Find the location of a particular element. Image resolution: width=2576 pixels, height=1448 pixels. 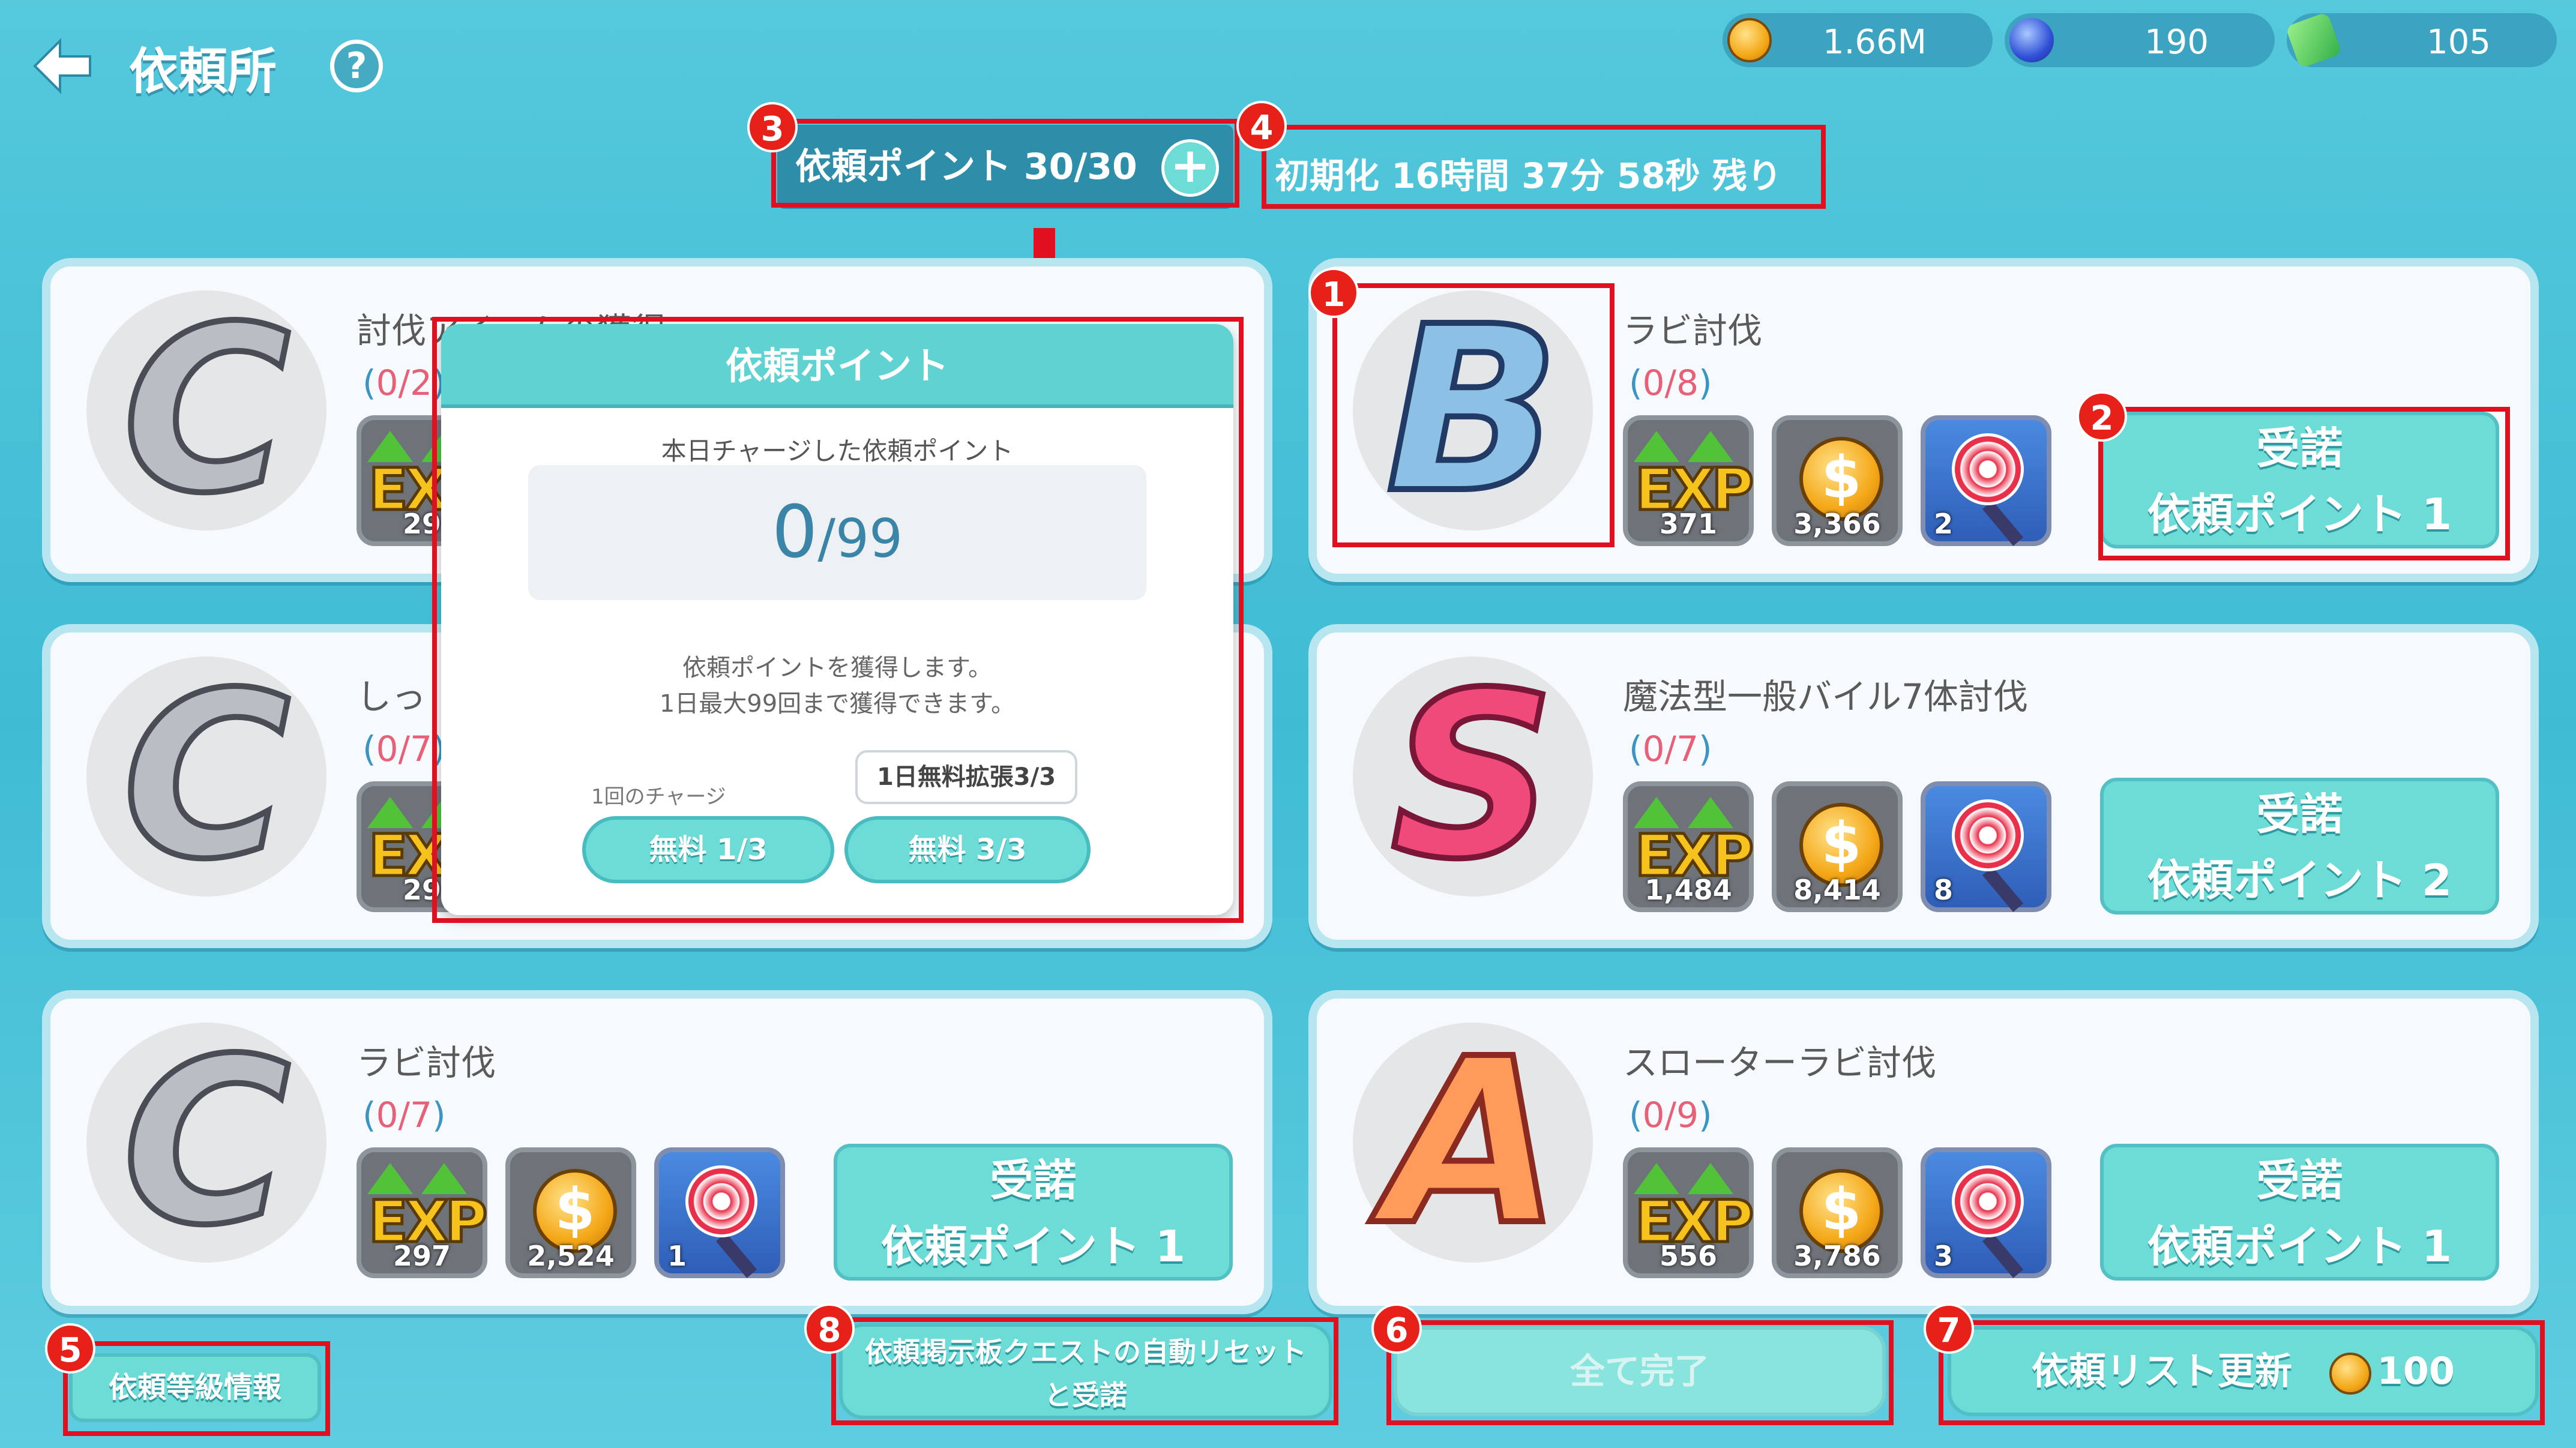

gem-amount: 190 is located at coordinates (2176, 42).